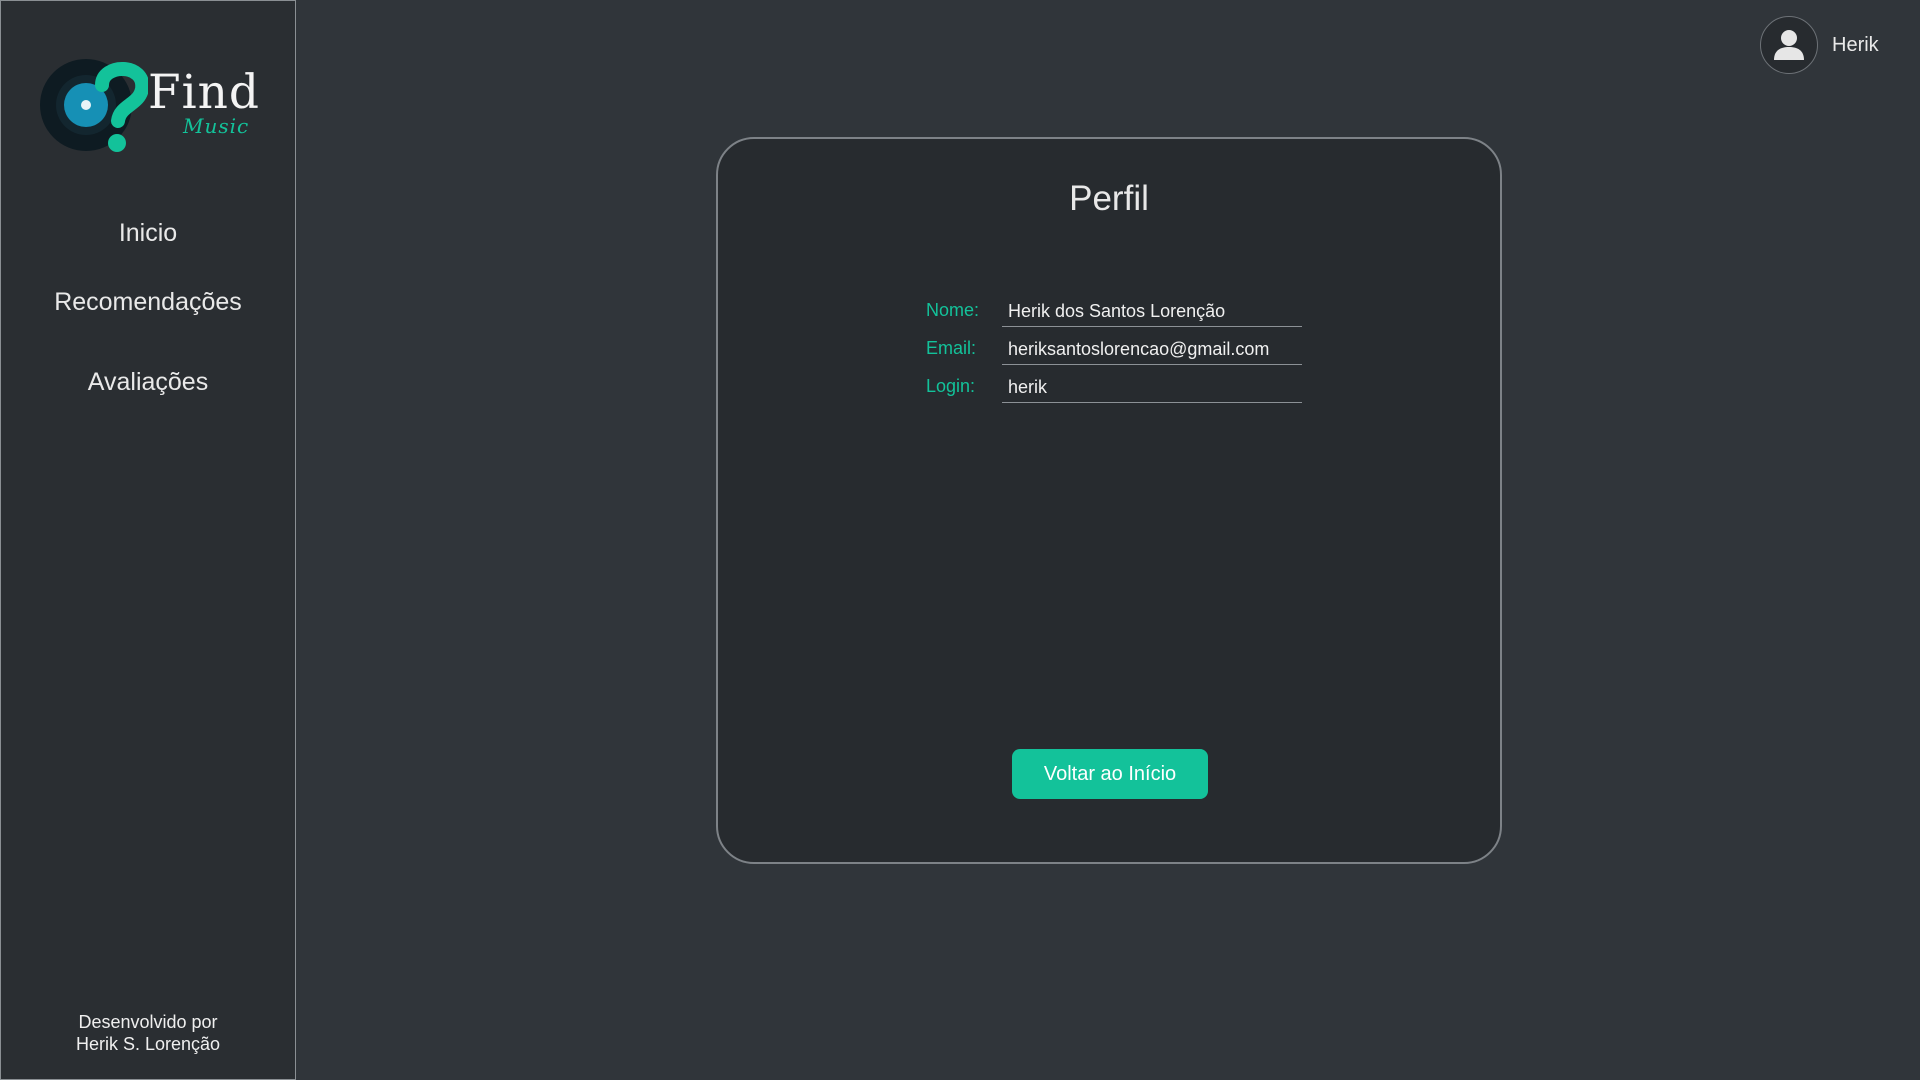 The width and height of the screenshot is (1920, 1080). I want to click on email-label: Email:, so click(951, 348).